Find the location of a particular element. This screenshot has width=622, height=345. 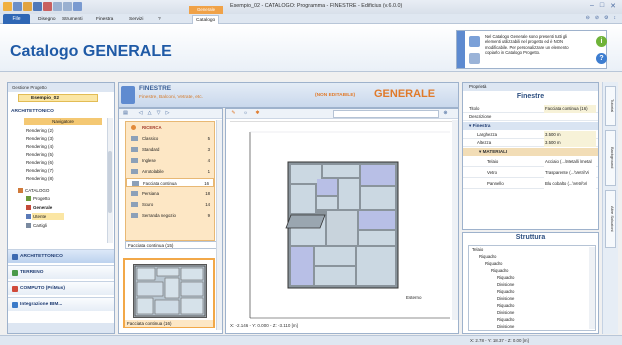

settings-circle-icon: ⊘ is located at coordinates (597, 18).